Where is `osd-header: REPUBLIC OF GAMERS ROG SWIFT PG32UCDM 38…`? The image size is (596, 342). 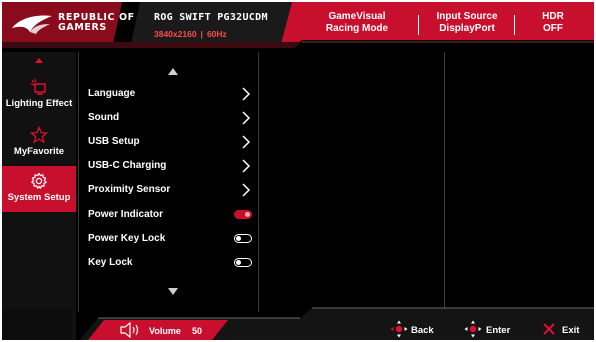 osd-header: REPUBLIC OF GAMERS ROG SWIFT PG32UCDM 38… is located at coordinates (298, 25).